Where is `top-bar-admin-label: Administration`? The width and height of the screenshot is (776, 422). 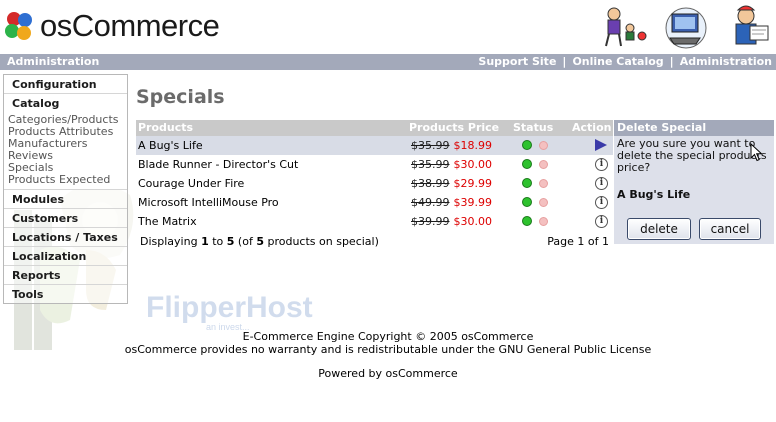
top-bar-admin-label: Administration is located at coordinates (53, 61).